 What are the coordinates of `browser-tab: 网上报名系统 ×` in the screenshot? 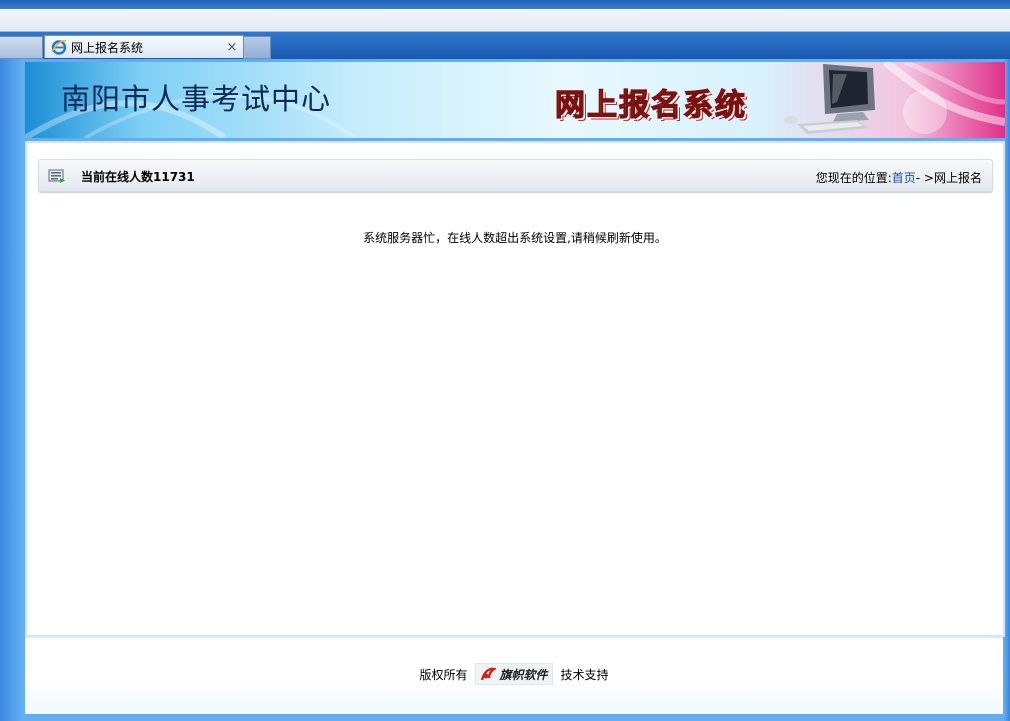 It's located at (144, 46).